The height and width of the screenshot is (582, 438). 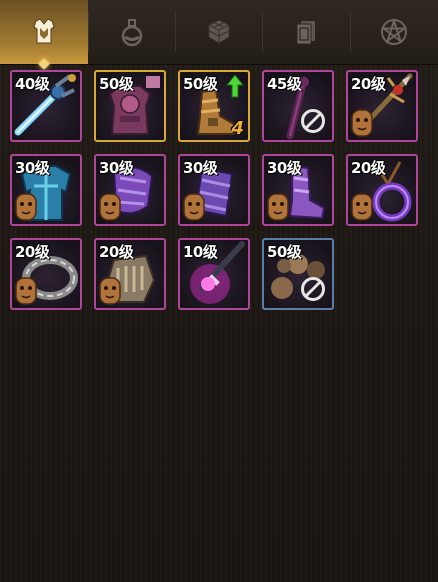 What do you see at coordinates (44, 64) in the screenshot?
I see `active-tab-marker` at bounding box center [44, 64].